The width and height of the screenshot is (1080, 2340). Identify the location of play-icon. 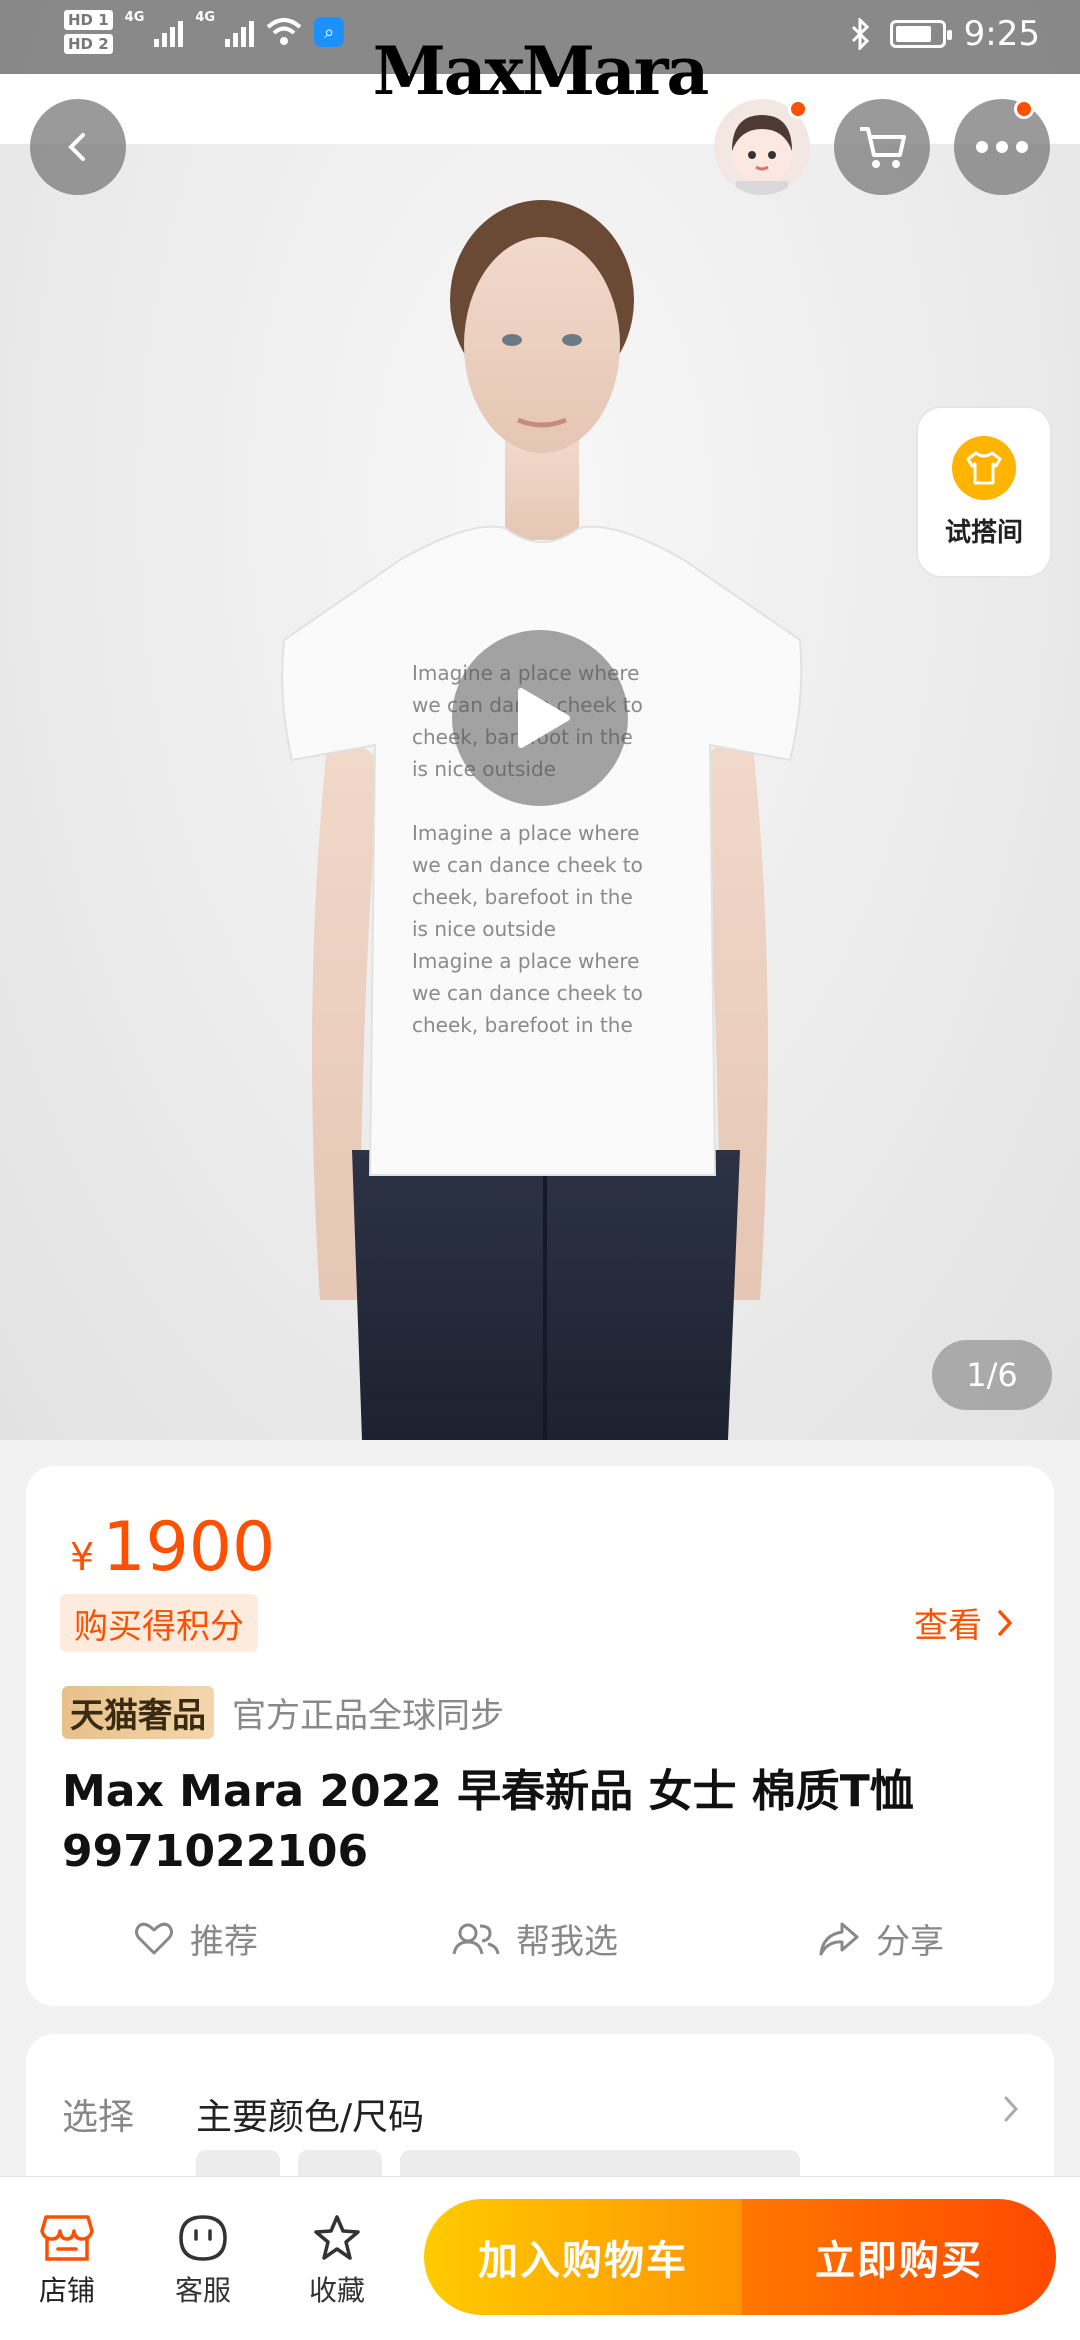
(544, 718).